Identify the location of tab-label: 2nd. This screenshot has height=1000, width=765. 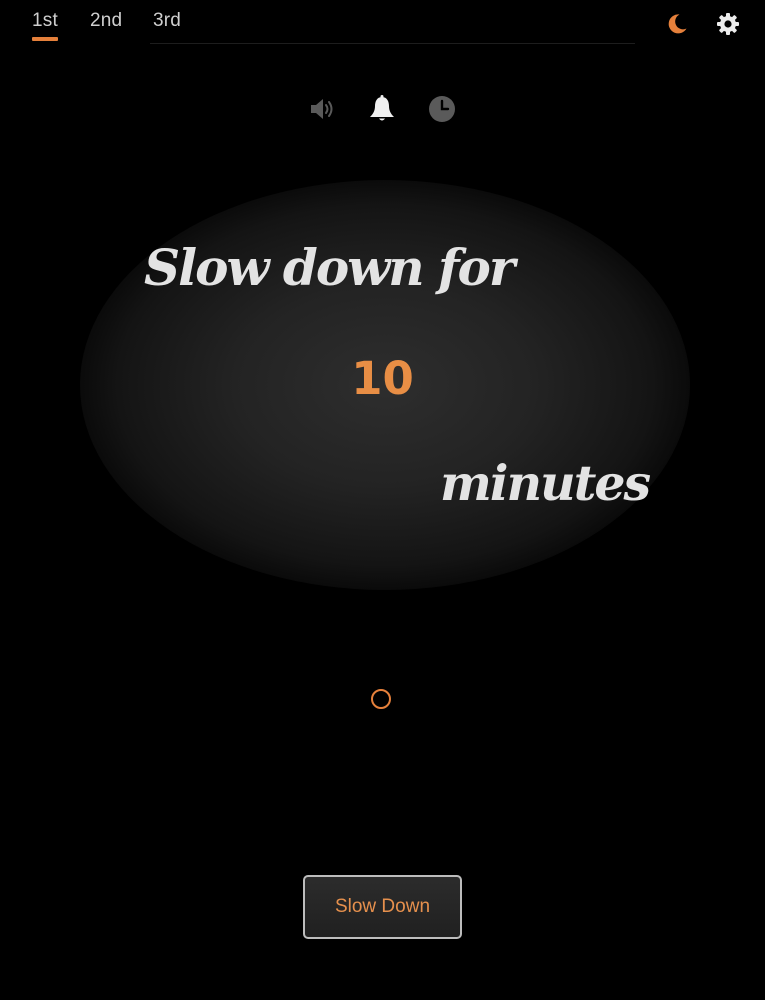
(106, 20).